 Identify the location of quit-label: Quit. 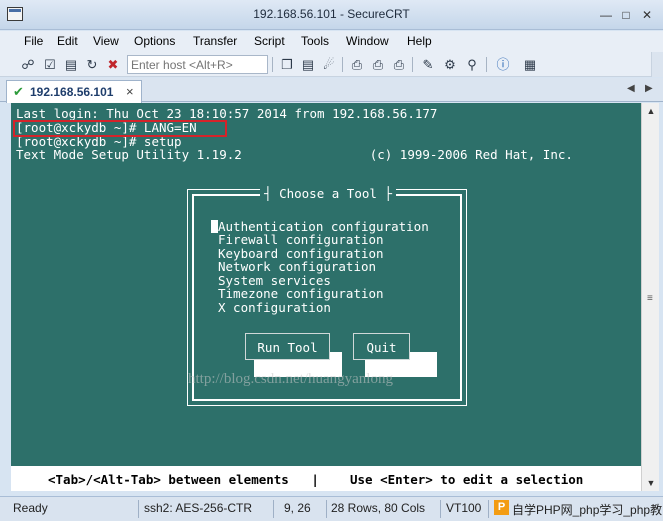
(381, 347).